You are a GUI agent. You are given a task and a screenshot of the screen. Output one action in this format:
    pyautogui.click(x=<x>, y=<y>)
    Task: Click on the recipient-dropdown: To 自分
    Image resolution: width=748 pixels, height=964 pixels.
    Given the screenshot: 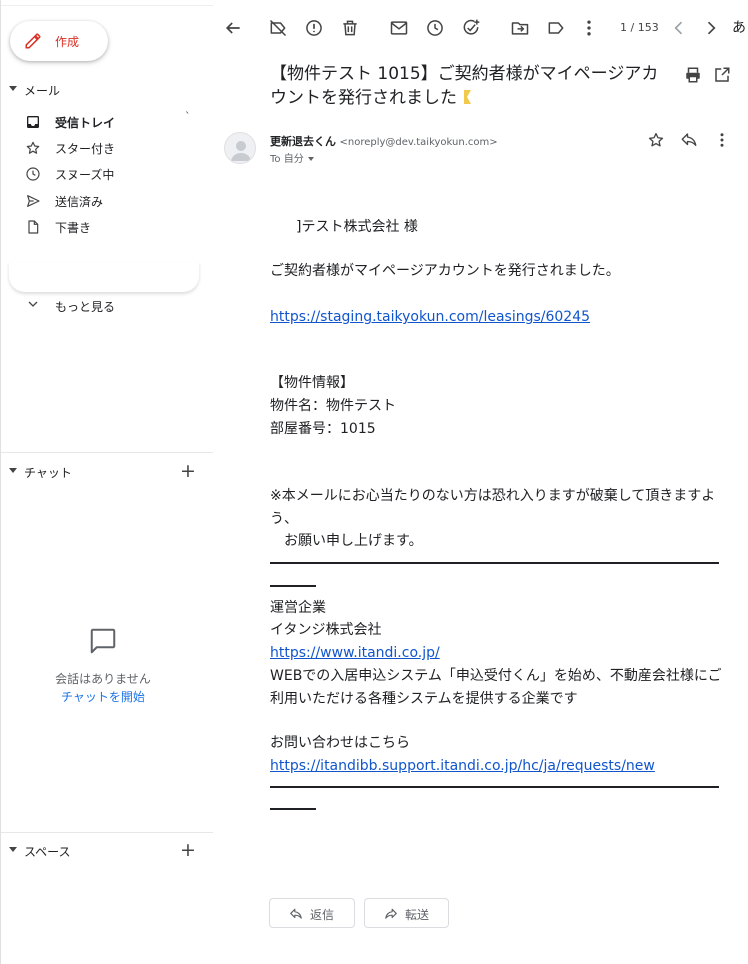 What is the action you would take?
    pyautogui.click(x=292, y=157)
    